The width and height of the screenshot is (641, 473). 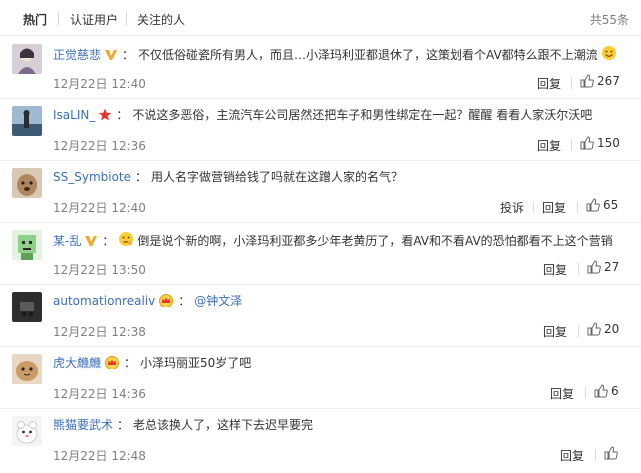 I want to click on comment-text: 不仅低俗碰瓷所有男人，而且…小泽玛利亚都退休了，这策划看个AV都特么跟不上潮流, so click(x=368, y=55).